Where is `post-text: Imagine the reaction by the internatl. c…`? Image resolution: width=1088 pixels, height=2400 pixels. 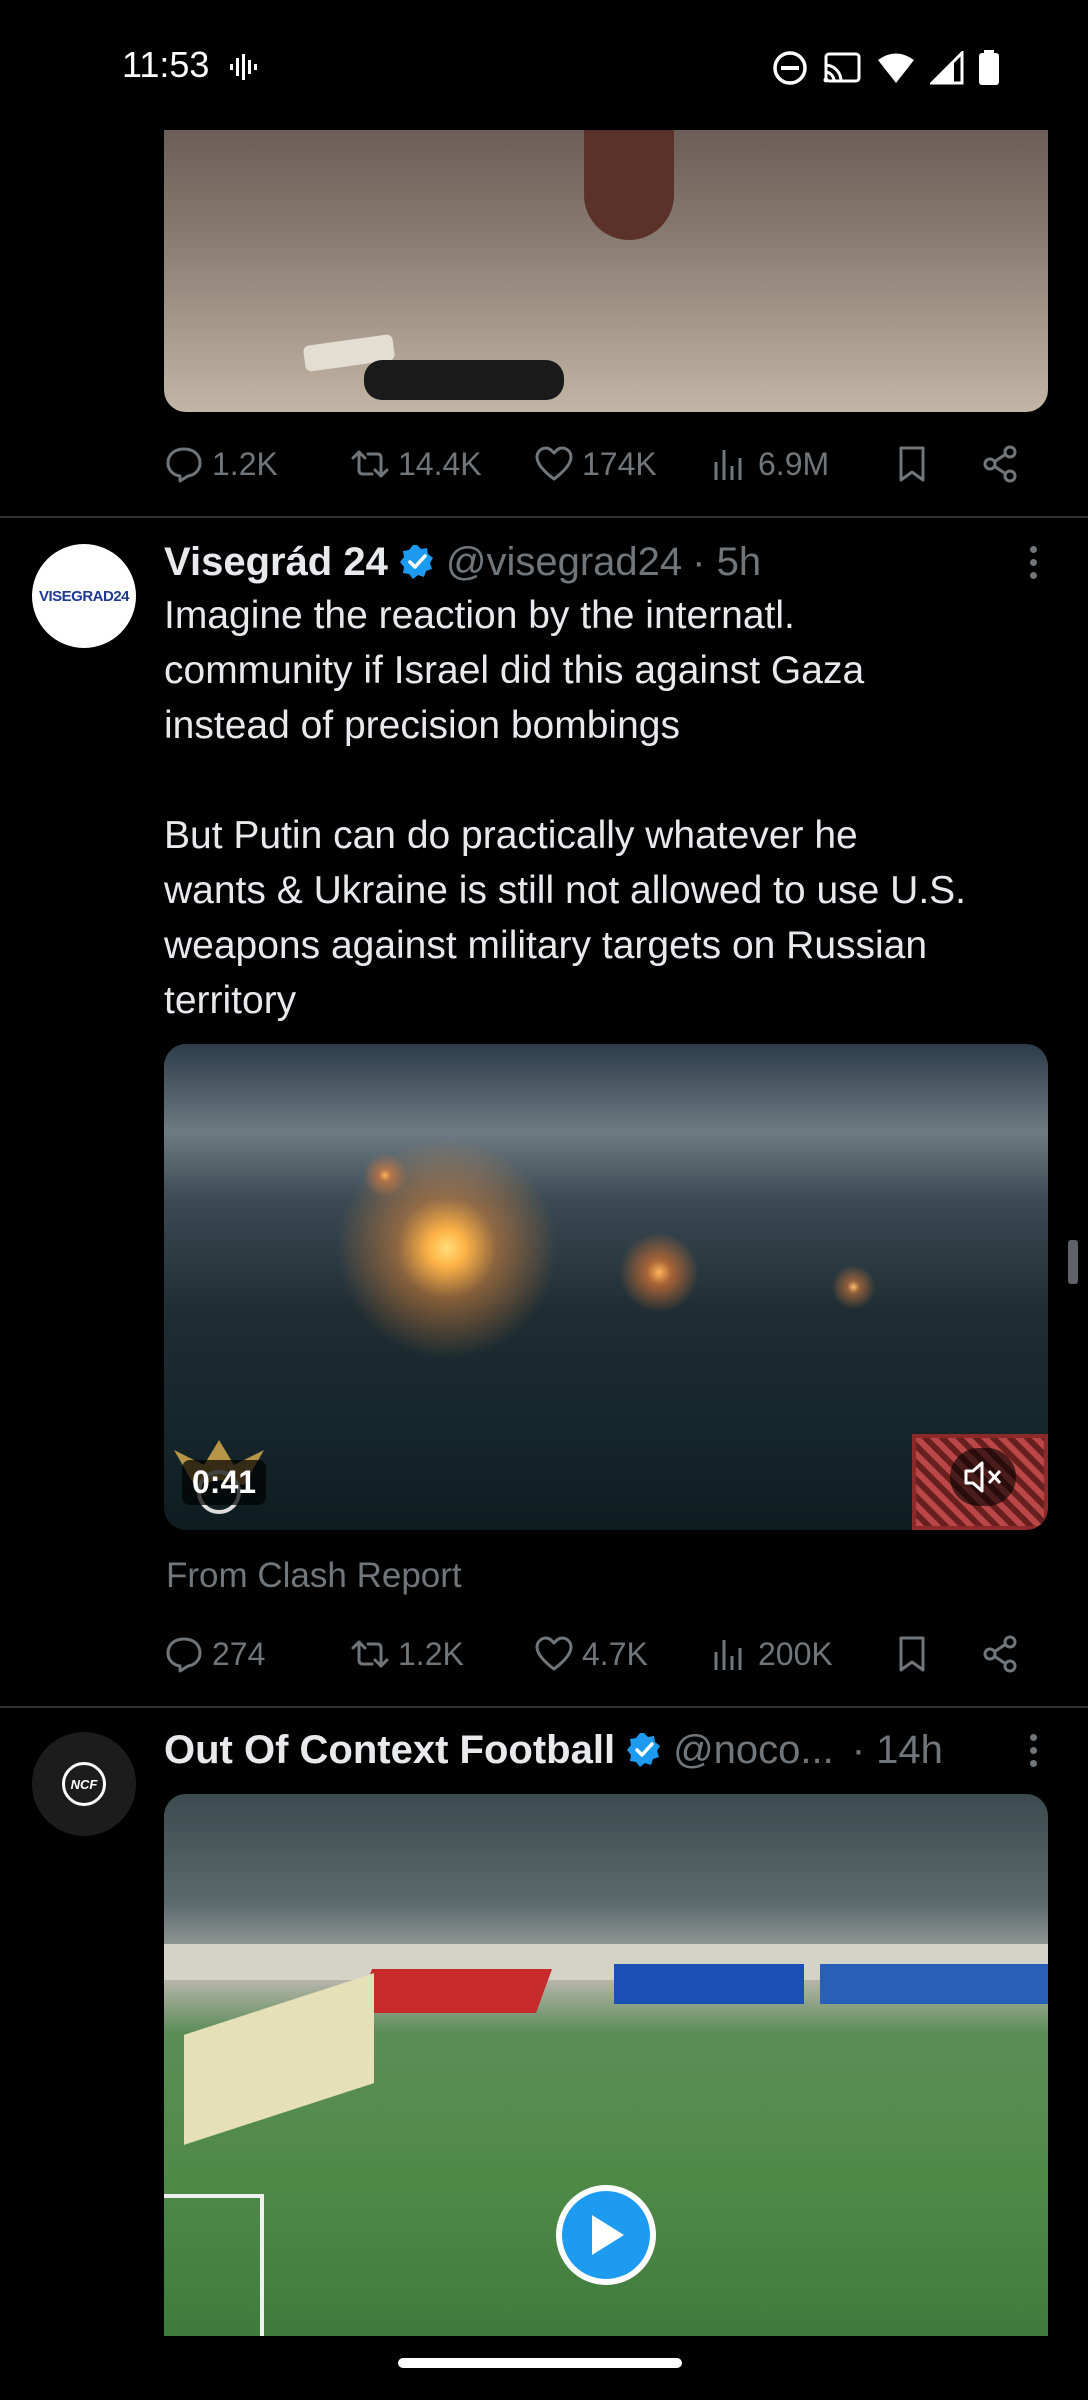
post-text: Imagine the reaction by the internatl. c… is located at coordinates (606, 808).